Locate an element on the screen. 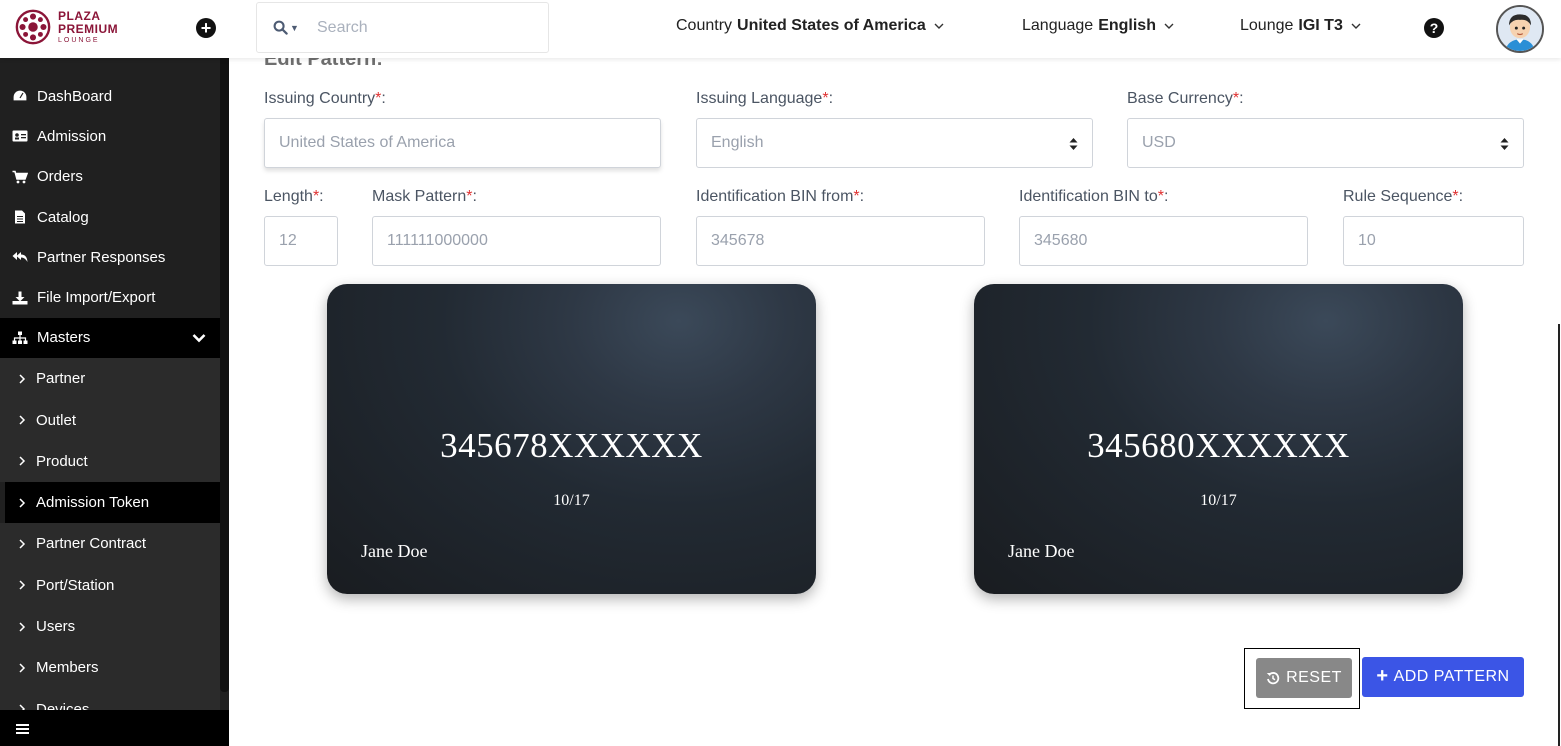 The image size is (1561, 746). card-preview-to: 345680XXXXXX 10/17 Jane Doe is located at coordinates (1218, 439).